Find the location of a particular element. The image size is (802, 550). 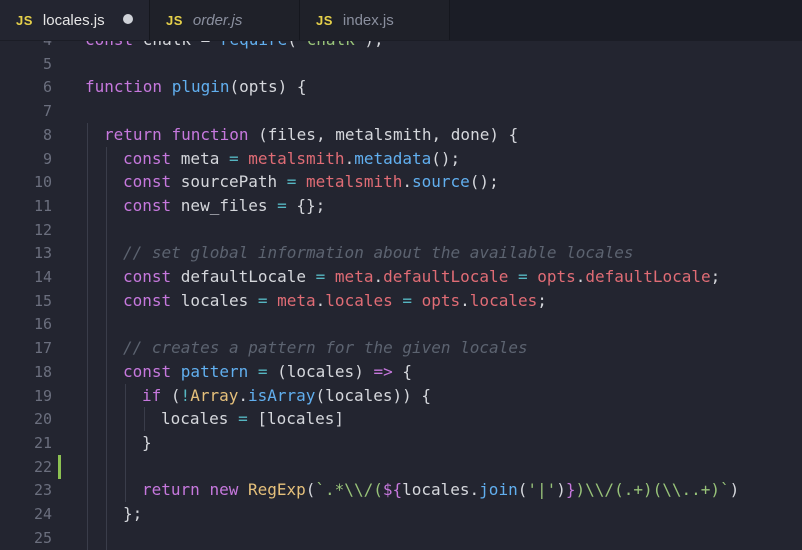

code-line: 7 is located at coordinates (401, 111).